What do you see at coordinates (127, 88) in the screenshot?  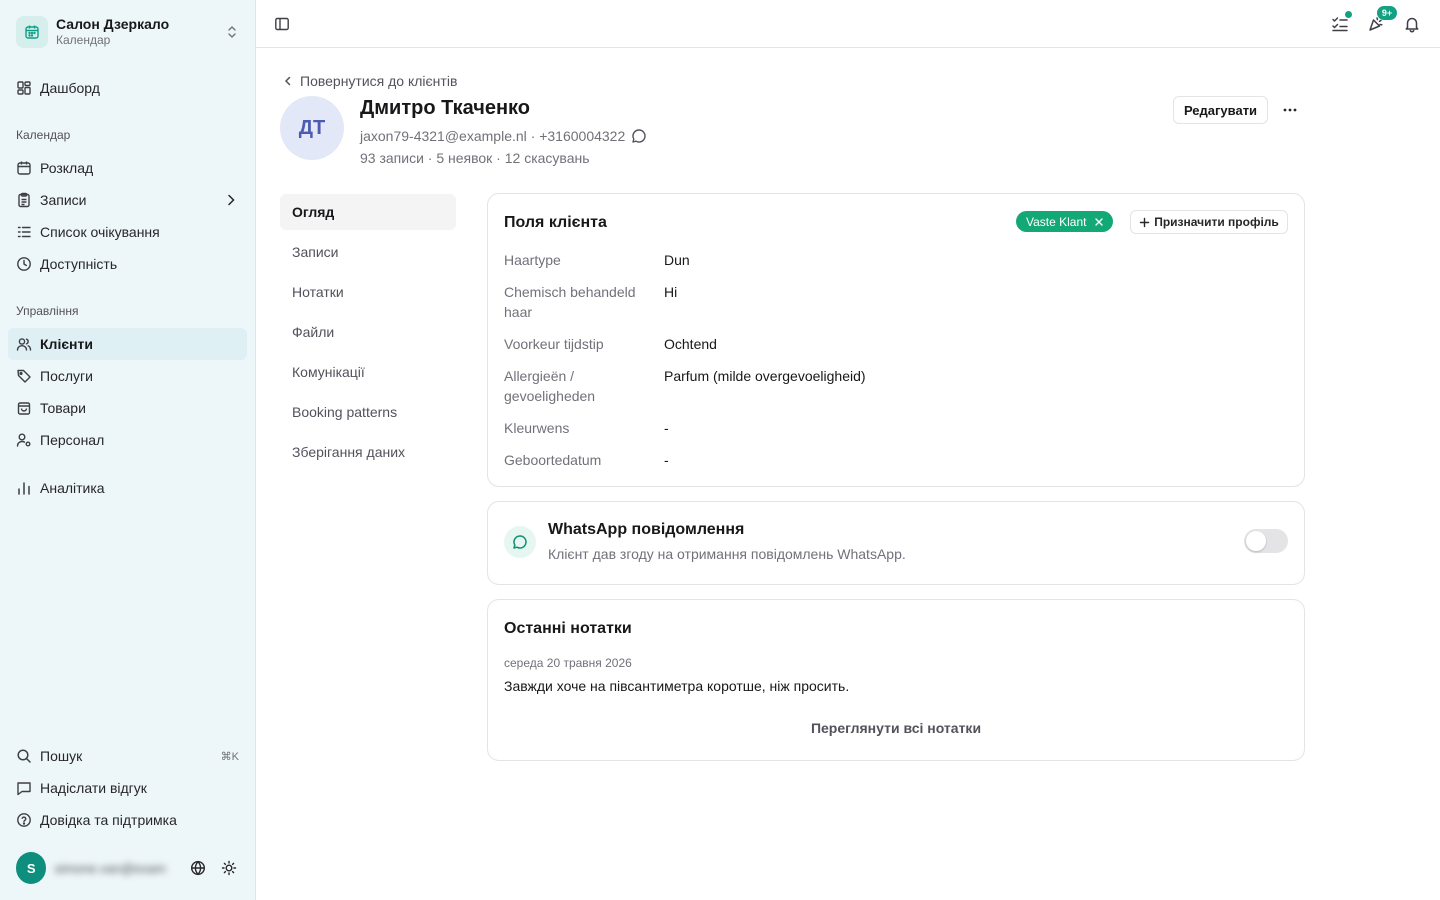 I see `sidebar-item-dashboard: Дашборд` at bounding box center [127, 88].